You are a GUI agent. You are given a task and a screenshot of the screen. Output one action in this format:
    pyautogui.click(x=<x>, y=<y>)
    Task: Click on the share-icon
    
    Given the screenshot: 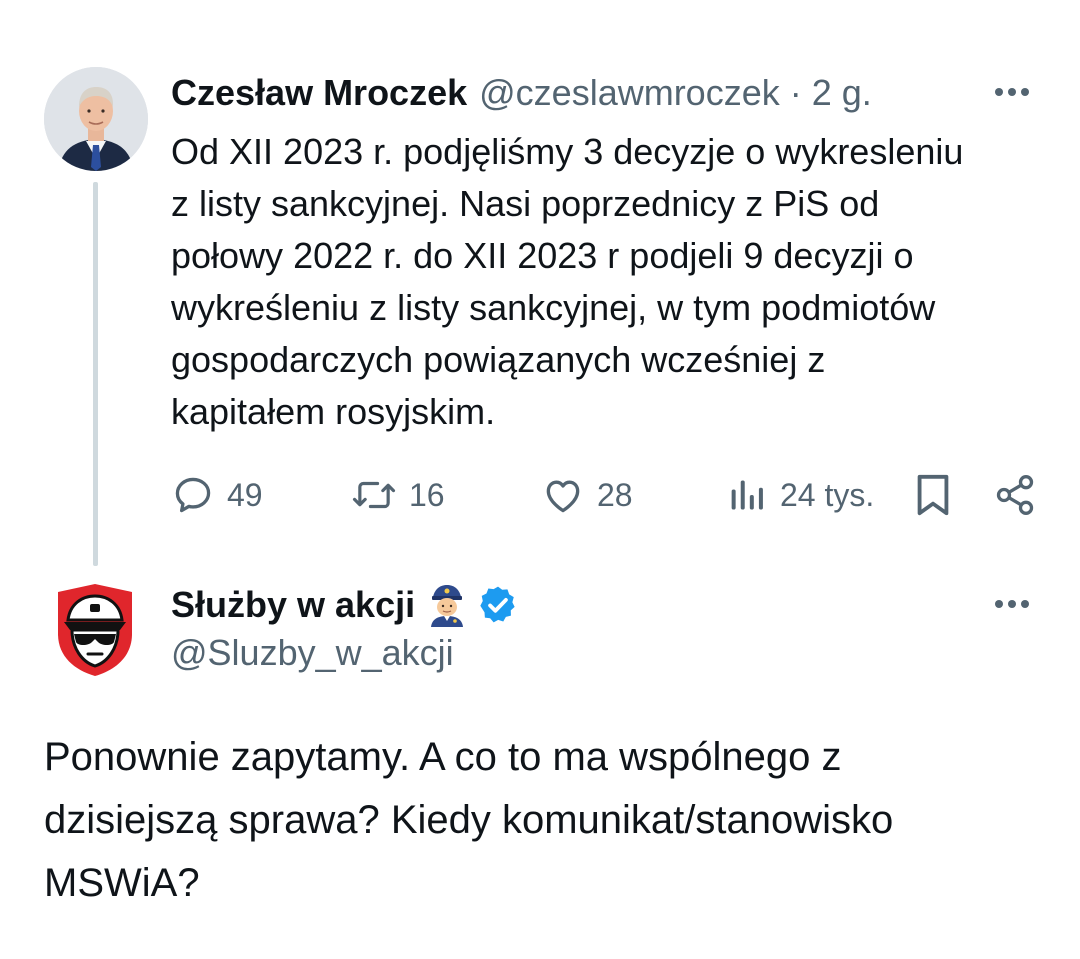 What is the action you would take?
    pyautogui.click(x=1015, y=495)
    